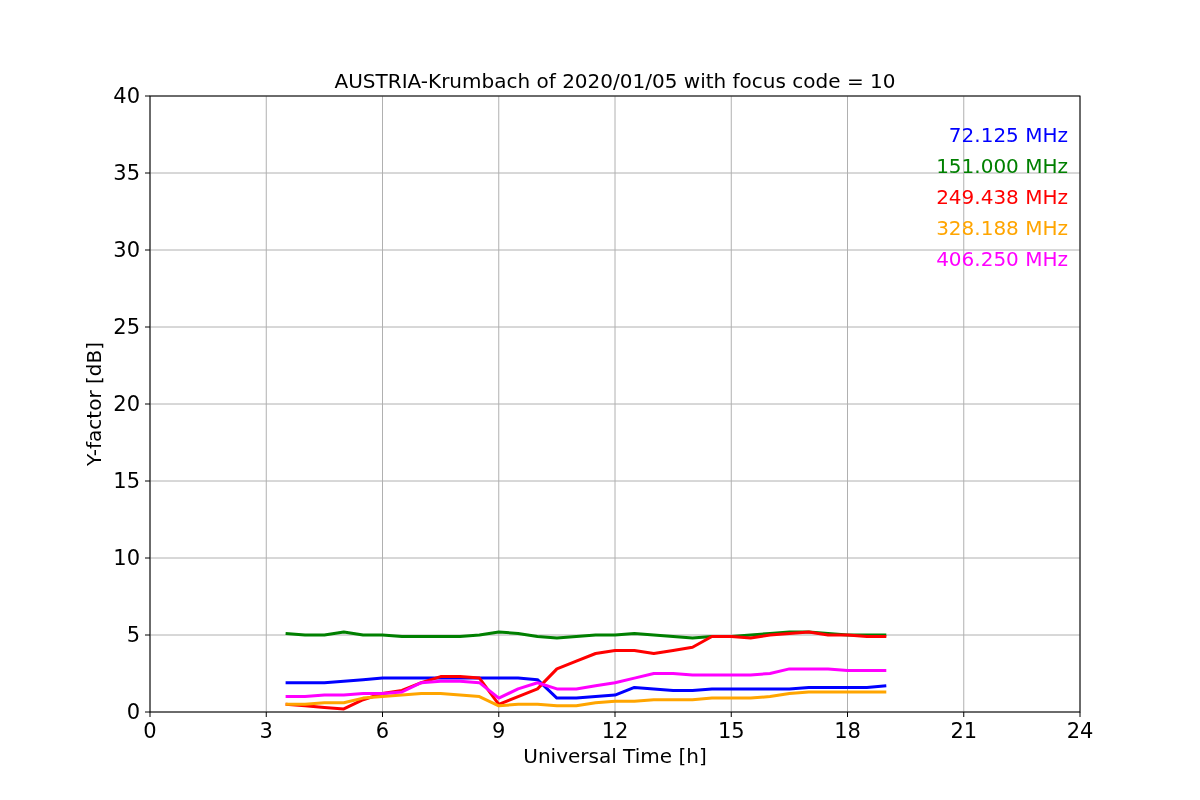  What do you see at coordinates (1002, 166) in the screenshot?
I see `legend-label: 151.000 MHz` at bounding box center [1002, 166].